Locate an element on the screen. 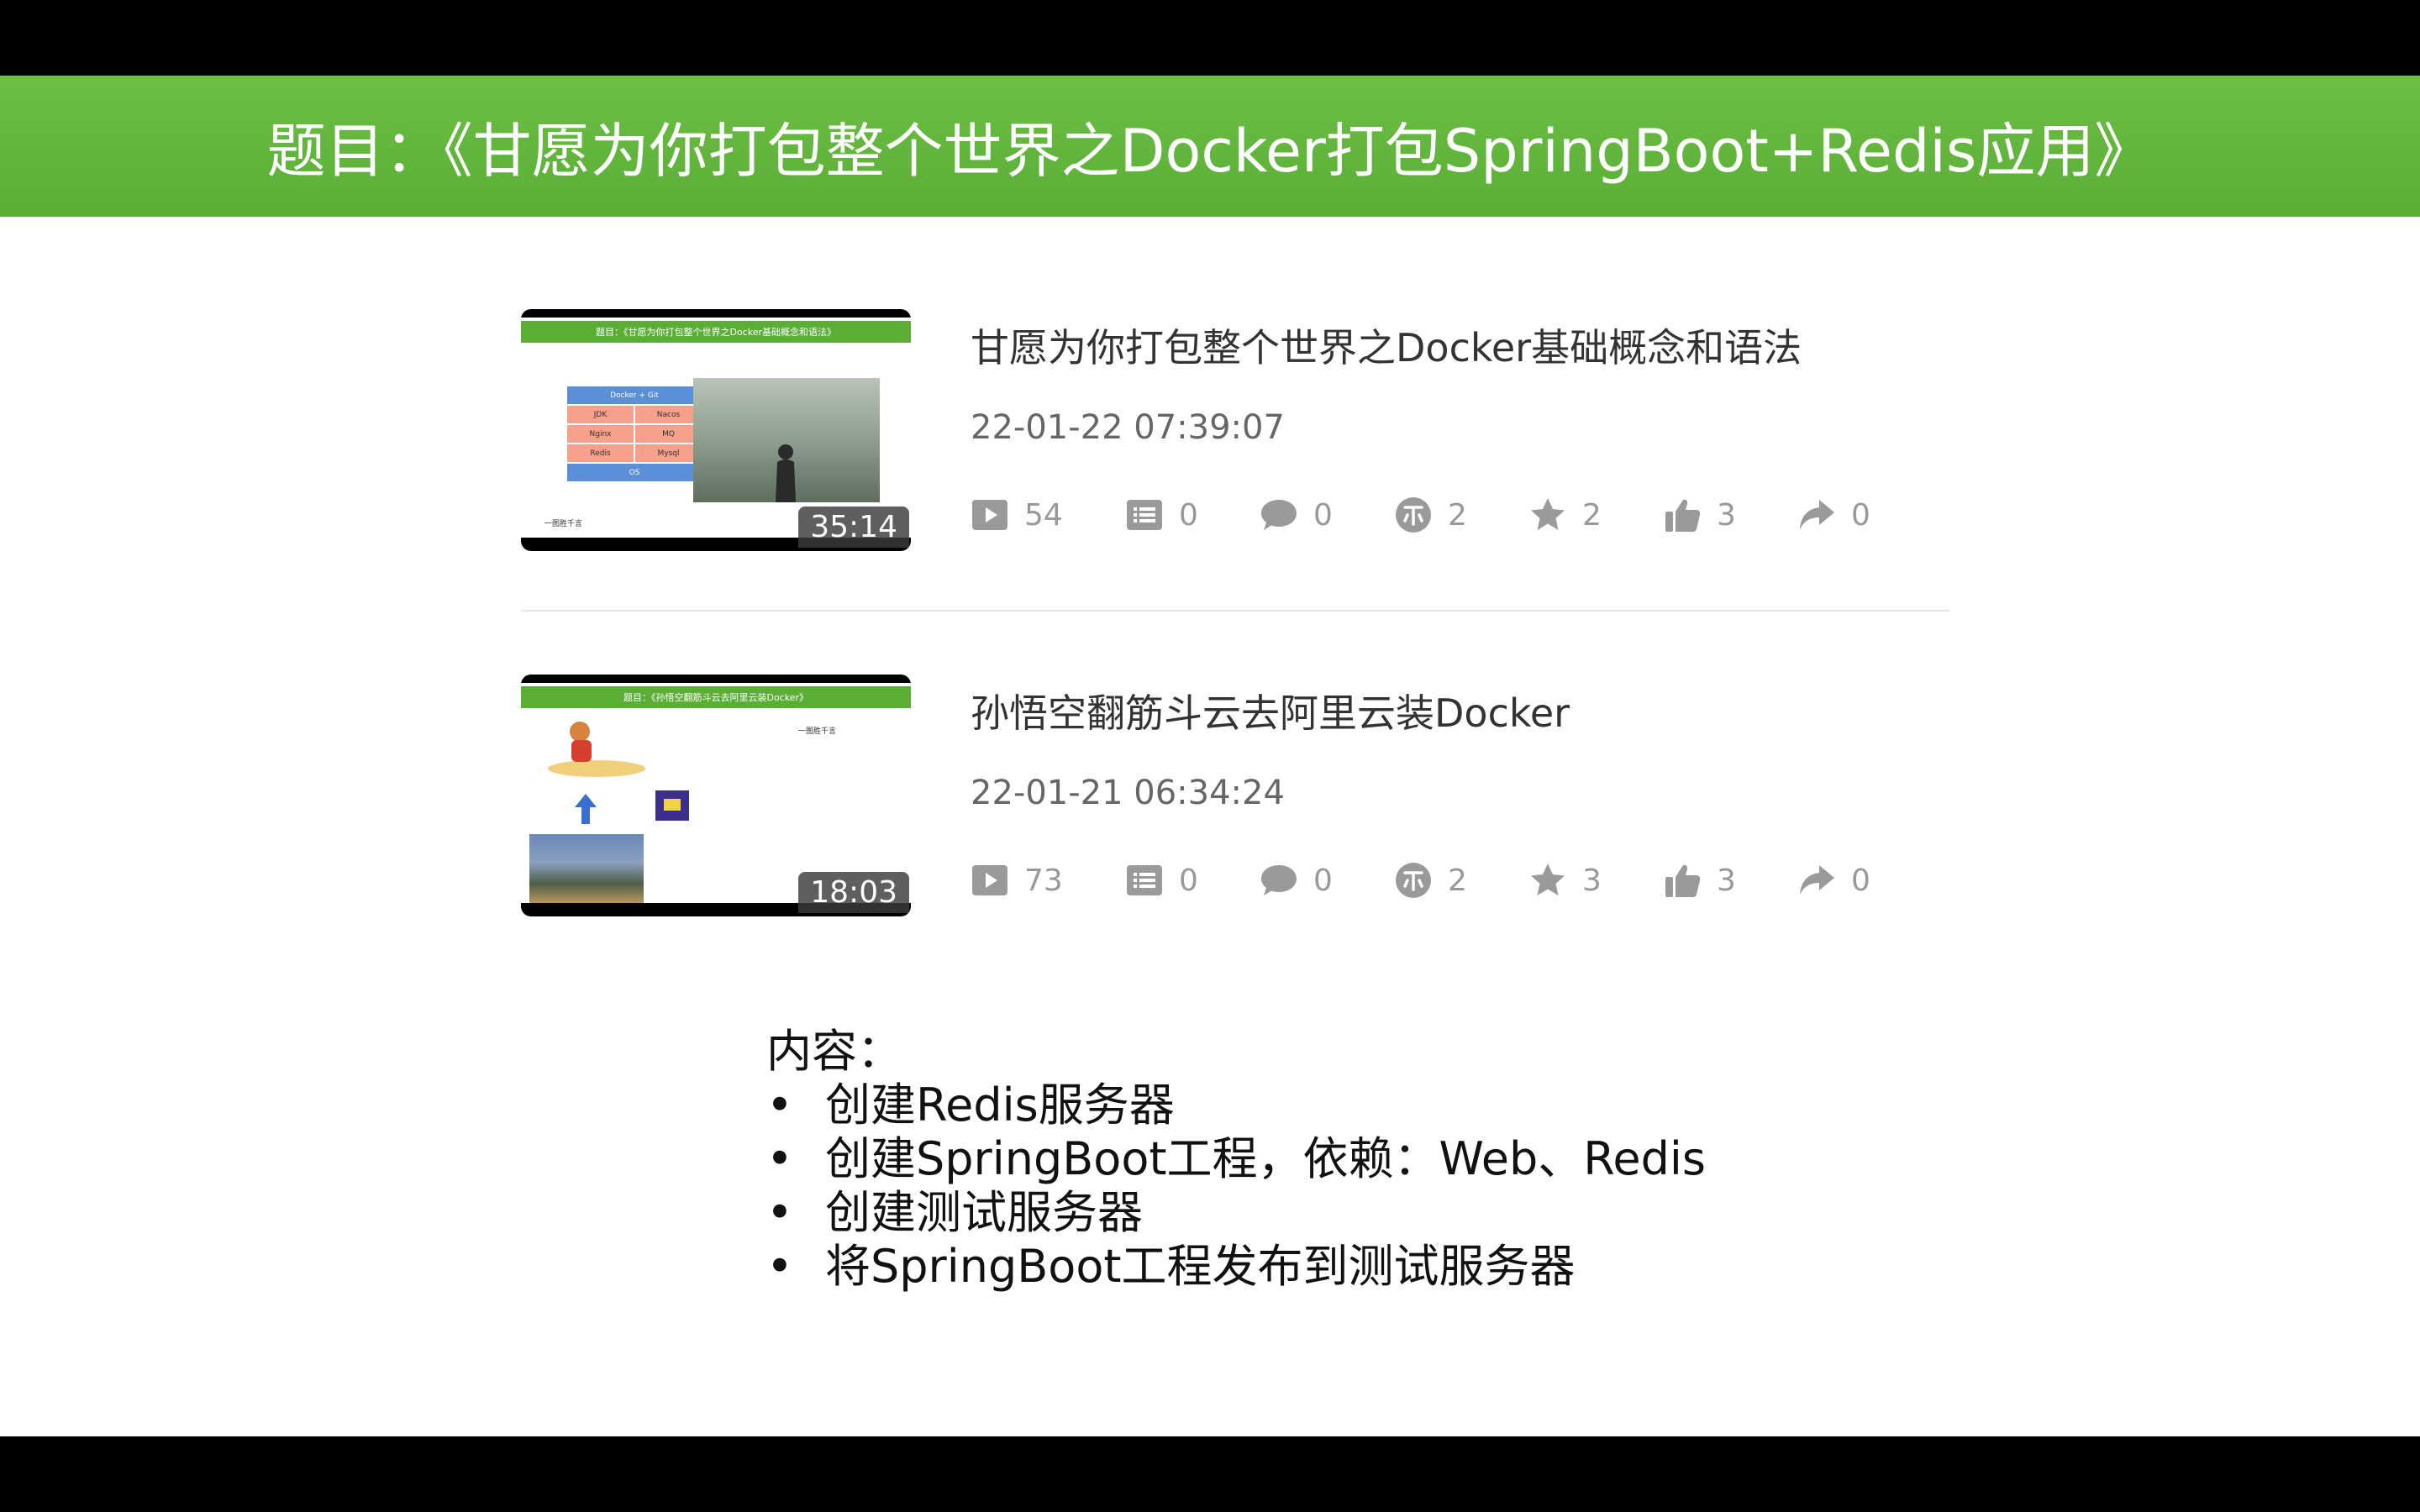 Image resolution: width=2420 pixels, height=1512 pixels. stat-favorites: 2 is located at coordinates (1565, 515).